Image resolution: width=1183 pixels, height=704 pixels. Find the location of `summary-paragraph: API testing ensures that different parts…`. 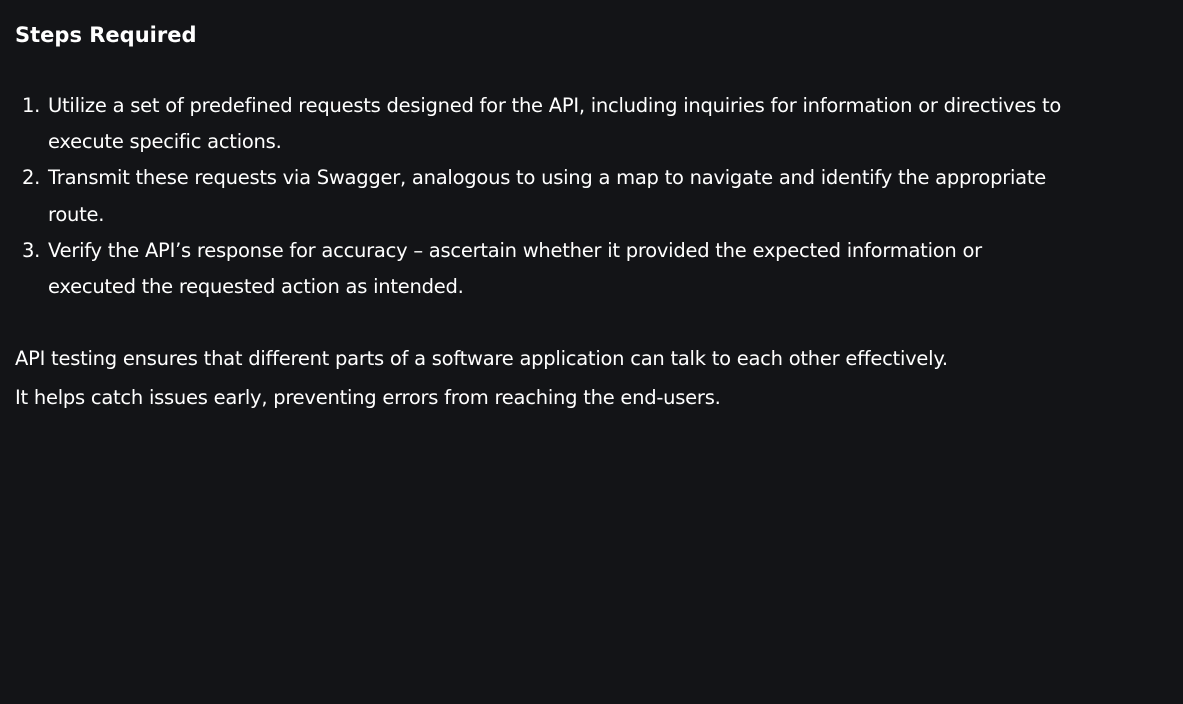

summary-paragraph: API testing ensures that different parts… is located at coordinates (565, 378).